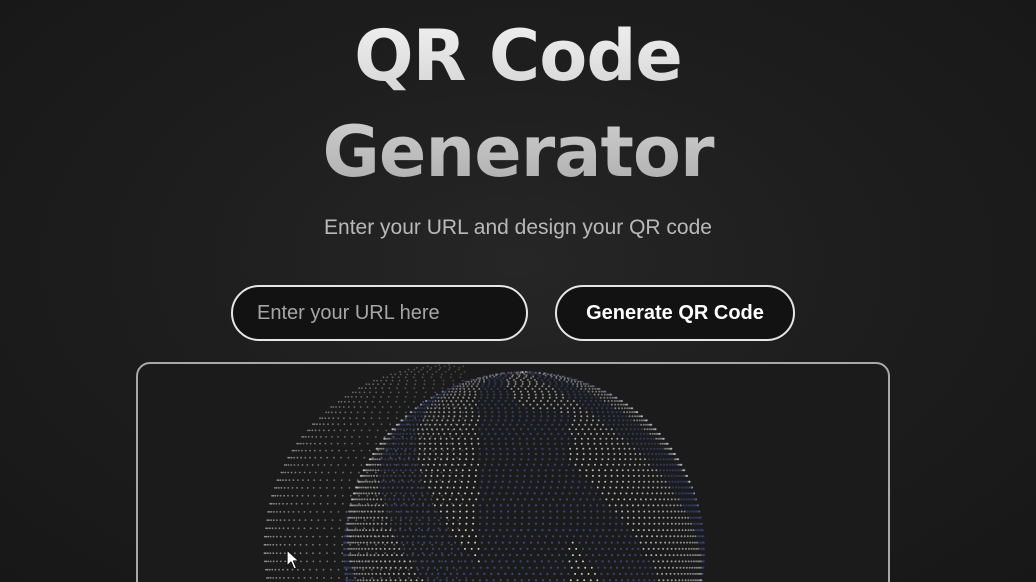 This screenshot has height=582, width=1036. Describe the element at coordinates (675, 313) in the screenshot. I see `generate-qr-button: Generate QR Code` at that location.